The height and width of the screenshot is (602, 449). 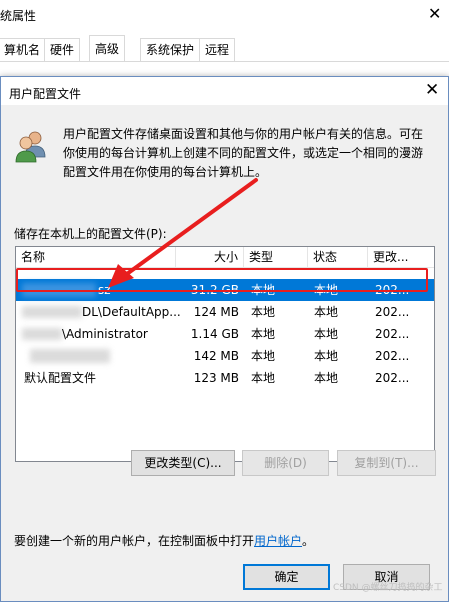 I want to click on ok-button: 确定, so click(x=286, y=577).